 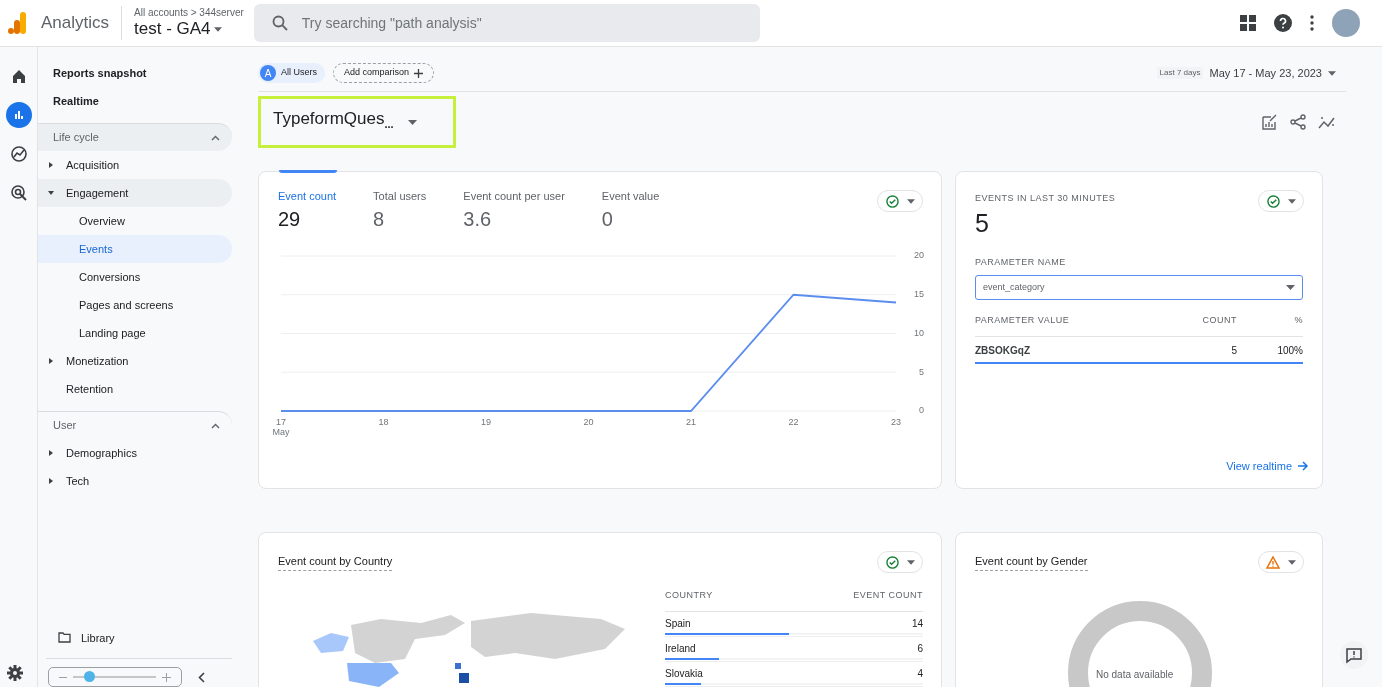 I want to click on plus-icon, so click(x=419, y=73).